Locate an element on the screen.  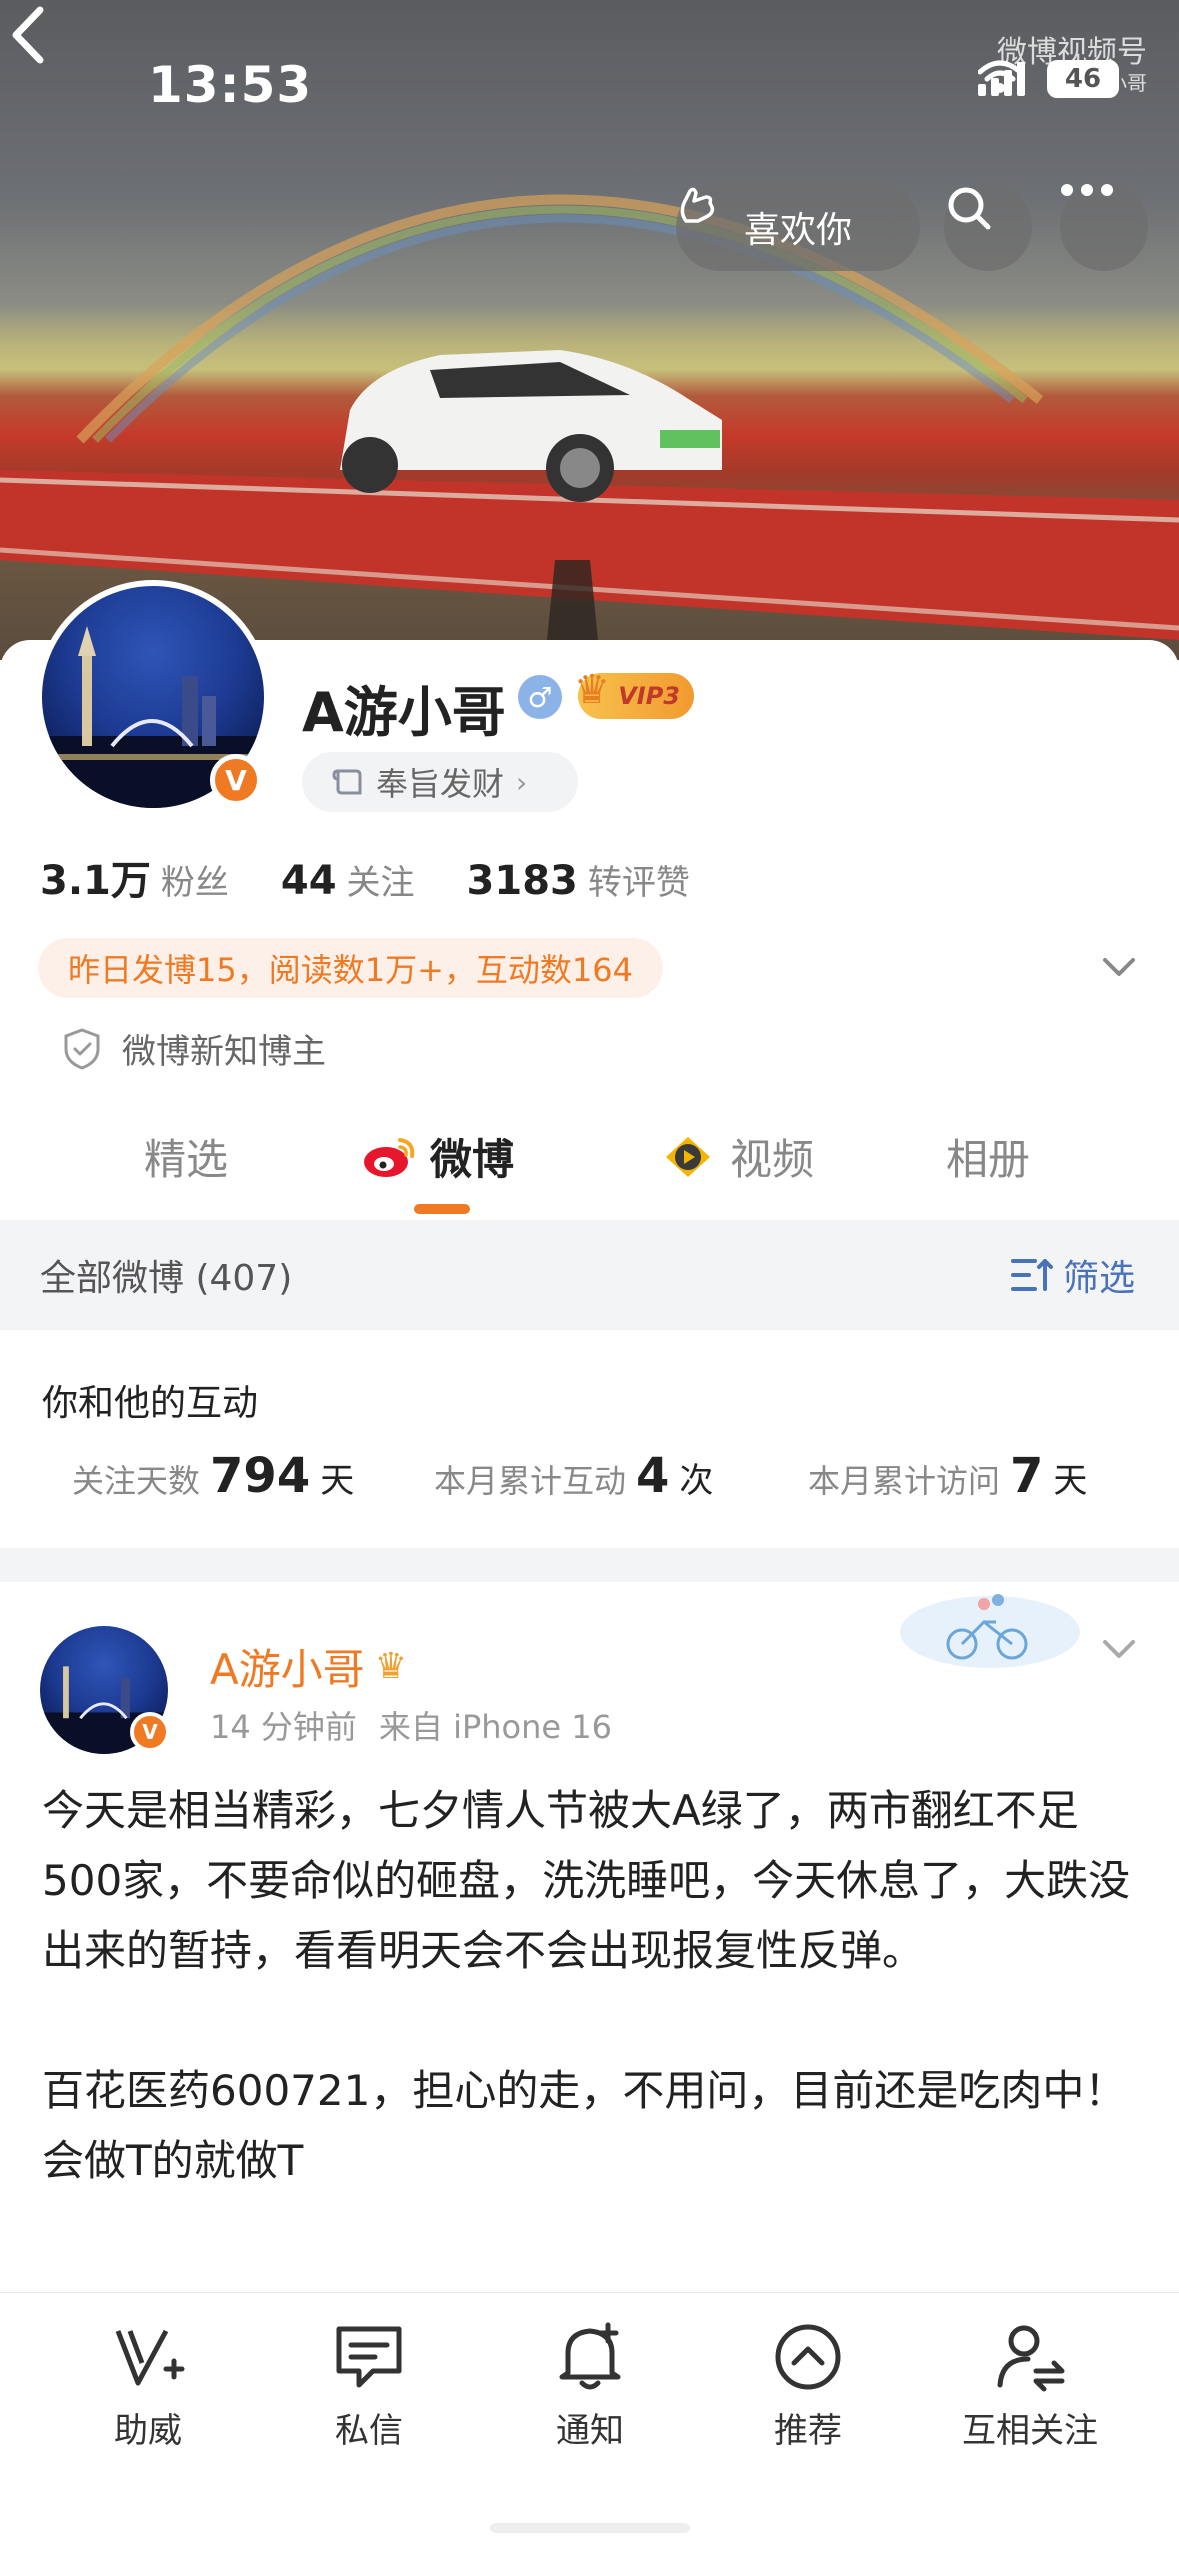
follow-days-value: 794 is located at coordinates (260, 1476).